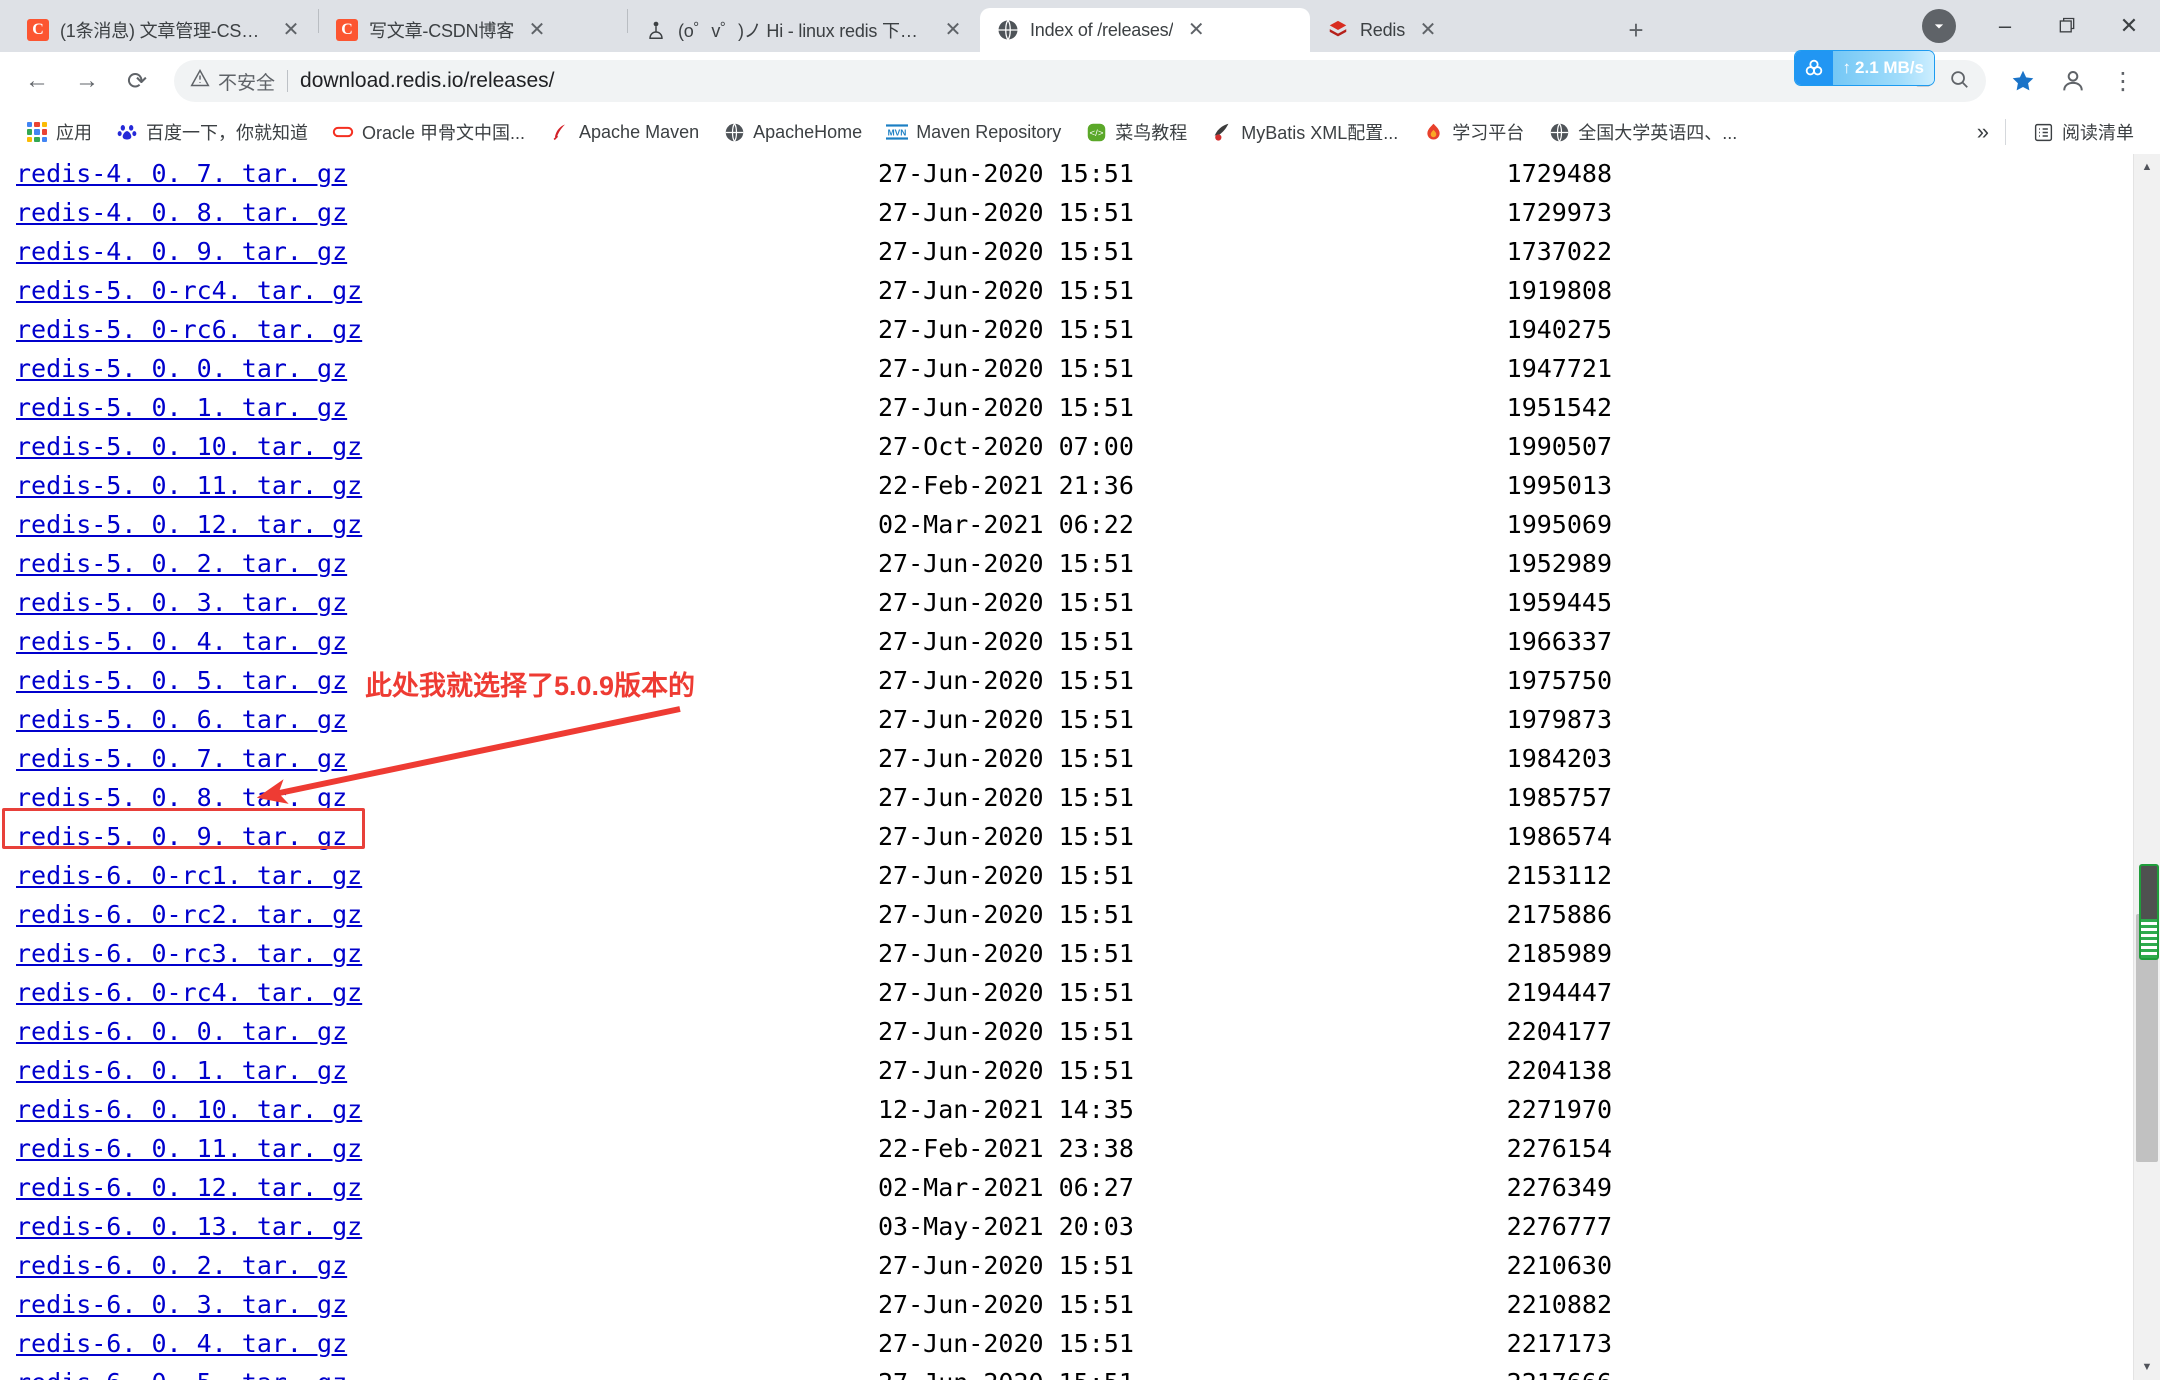 The image size is (2160, 1380). What do you see at coordinates (181, 1031) in the screenshot?
I see `file-link: redis-6. 0. 0. tar. gz` at bounding box center [181, 1031].